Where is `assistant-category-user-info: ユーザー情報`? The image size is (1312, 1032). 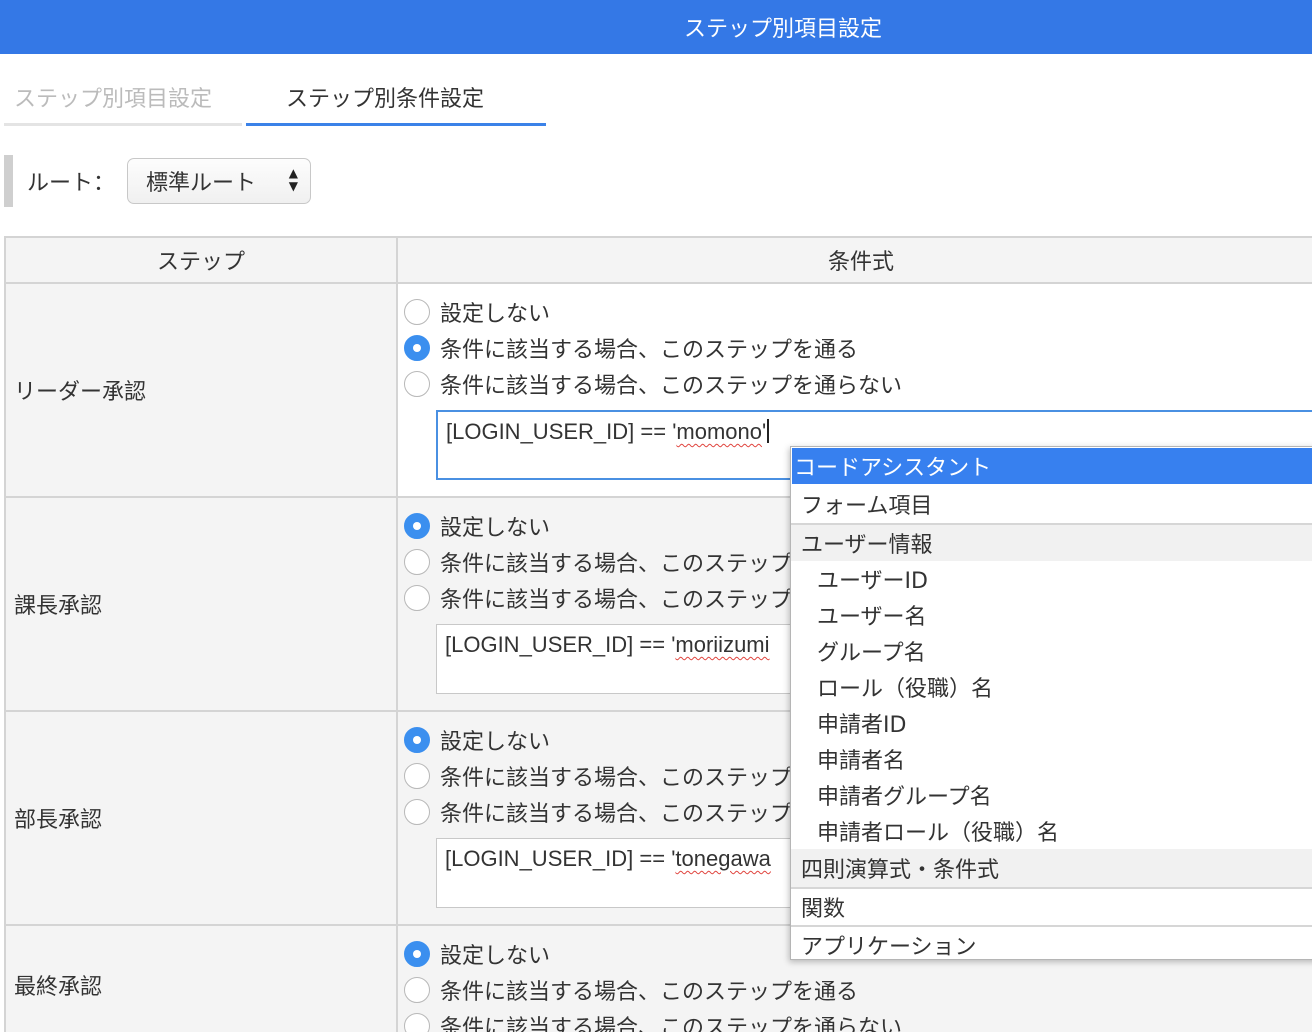 assistant-category-user-info: ユーザー情報 is located at coordinates (1051, 542).